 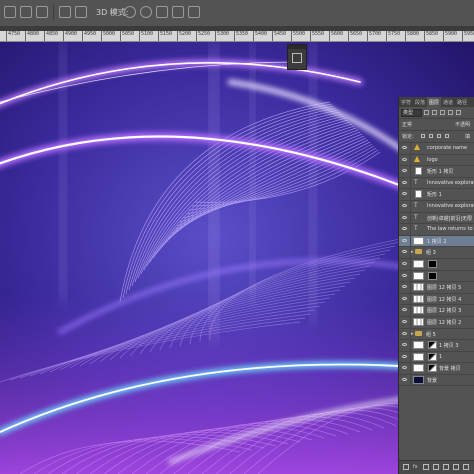 I want to click on new-group-icon, so click(x=446, y=467).